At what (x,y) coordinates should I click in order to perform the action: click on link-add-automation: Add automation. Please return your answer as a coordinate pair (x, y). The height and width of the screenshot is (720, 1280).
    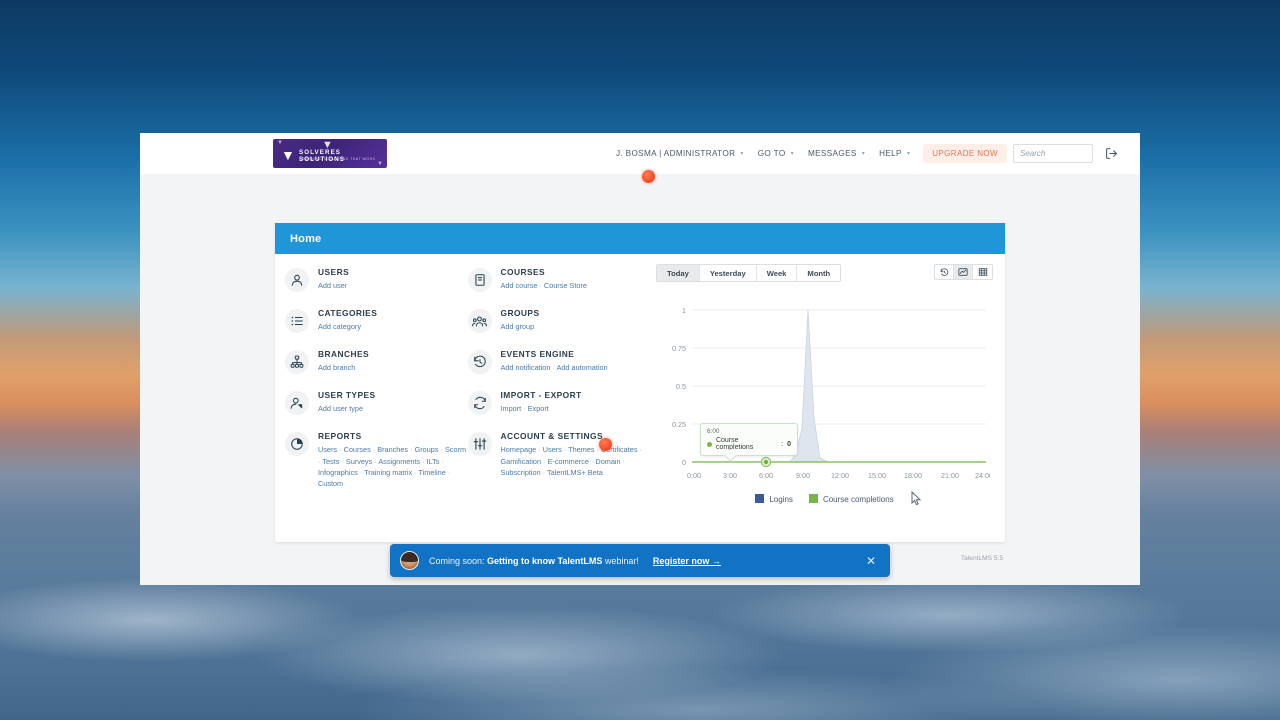
    Looking at the image, I should click on (582, 367).